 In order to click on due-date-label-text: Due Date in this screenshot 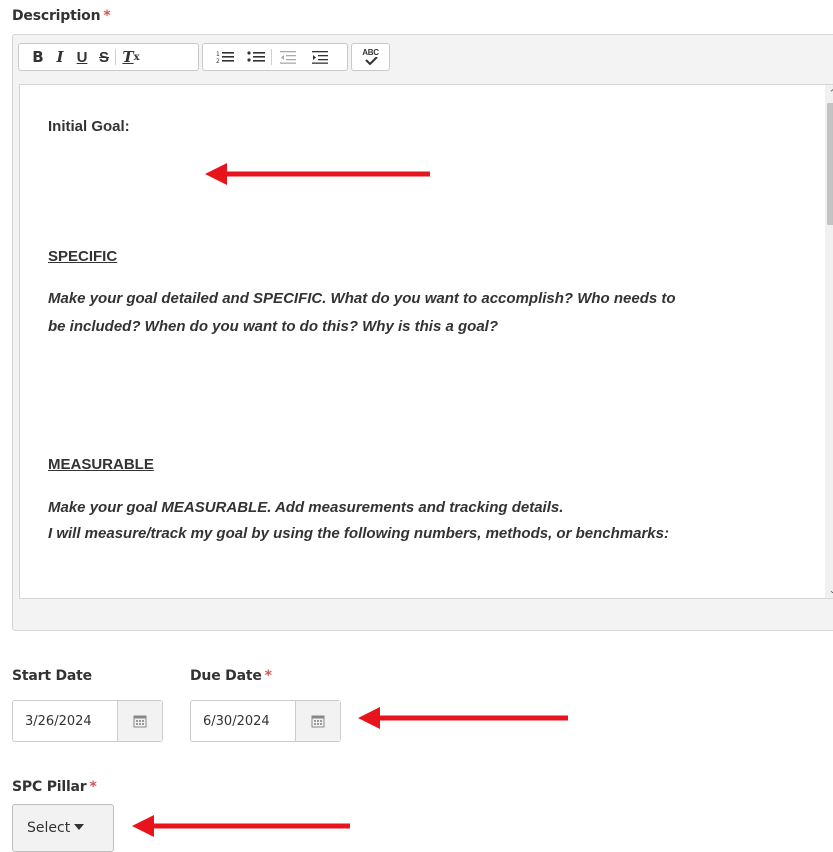, I will do `click(226, 676)`.